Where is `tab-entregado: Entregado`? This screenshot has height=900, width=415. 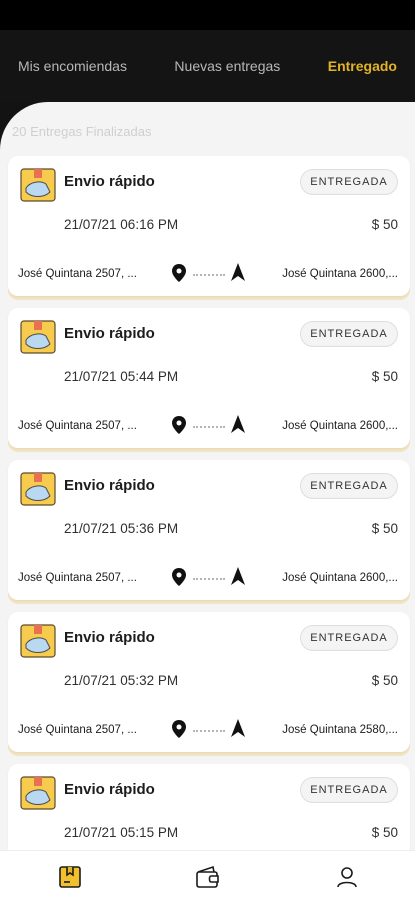 tab-entregado: Entregado is located at coordinates (362, 66).